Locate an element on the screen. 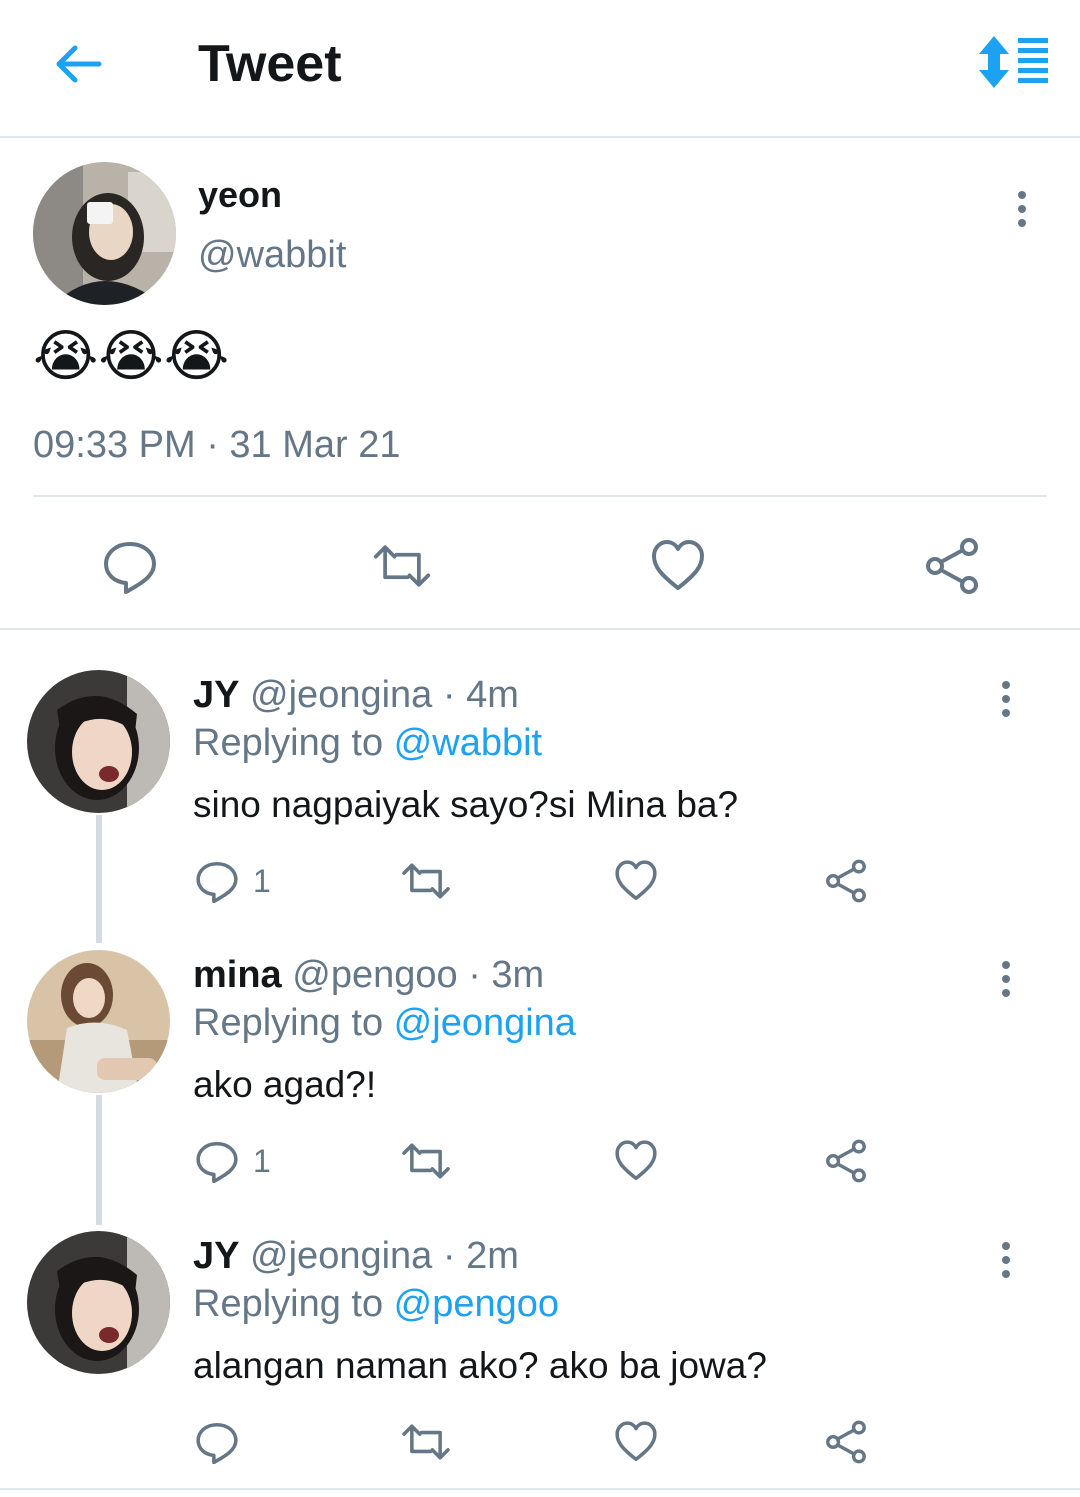  page-title: Tweet is located at coordinates (270, 64).